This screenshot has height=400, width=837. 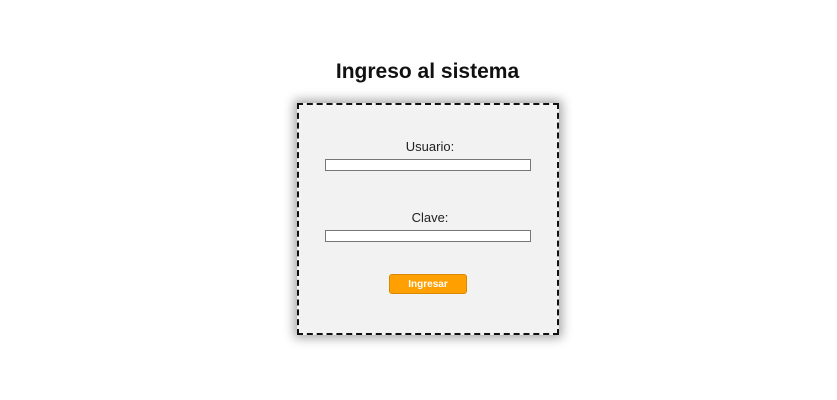 I want to click on page-title: Ingreso al sistema, so click(x=427, y=71).